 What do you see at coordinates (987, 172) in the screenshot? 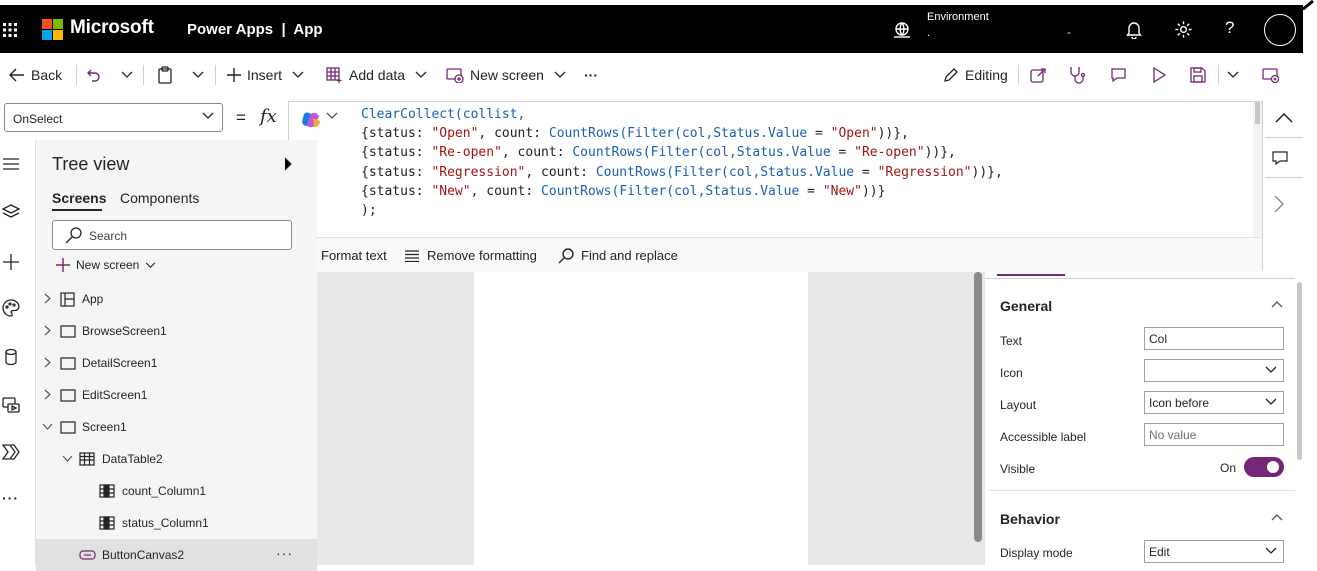
I see `formula-token: ))},` at bounding box center [987, 172].